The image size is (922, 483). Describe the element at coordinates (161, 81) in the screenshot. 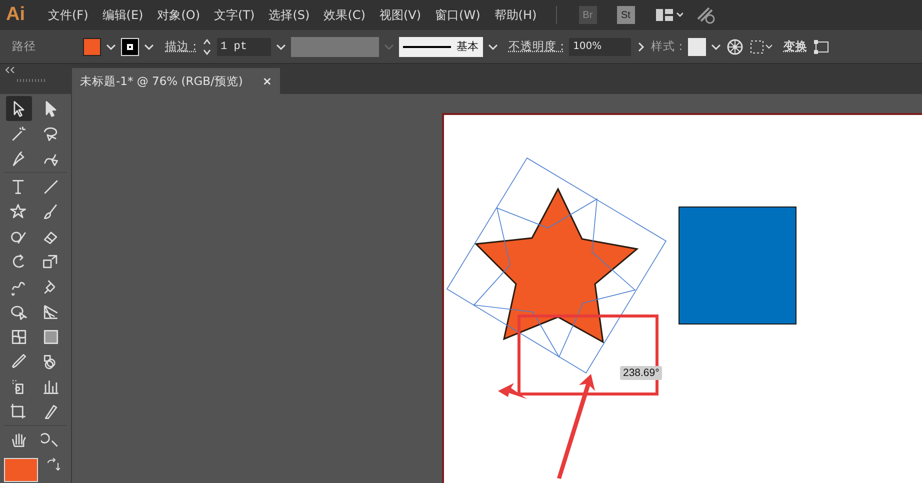

I see `document-title: 未标题-1* @ 76% (RGB/预览)` at that location.